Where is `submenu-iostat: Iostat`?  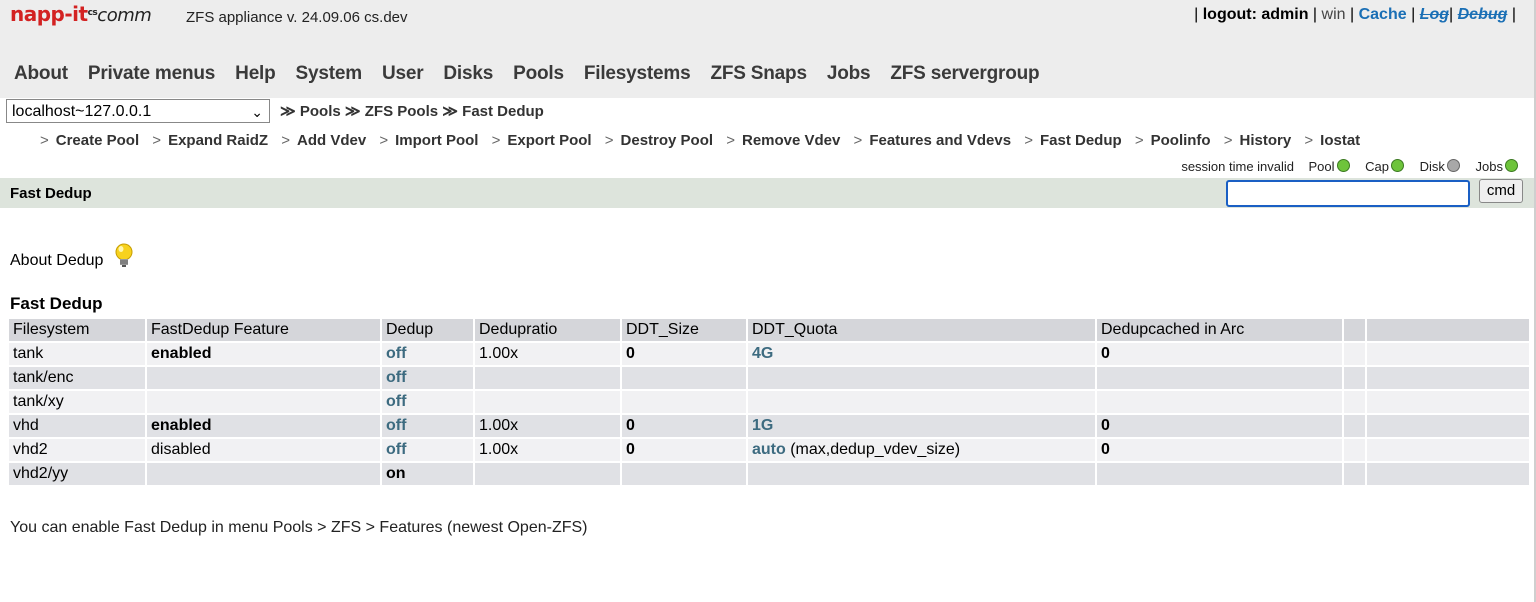
submenu-iostat: Iostat is located at coordinates (1340, 140).